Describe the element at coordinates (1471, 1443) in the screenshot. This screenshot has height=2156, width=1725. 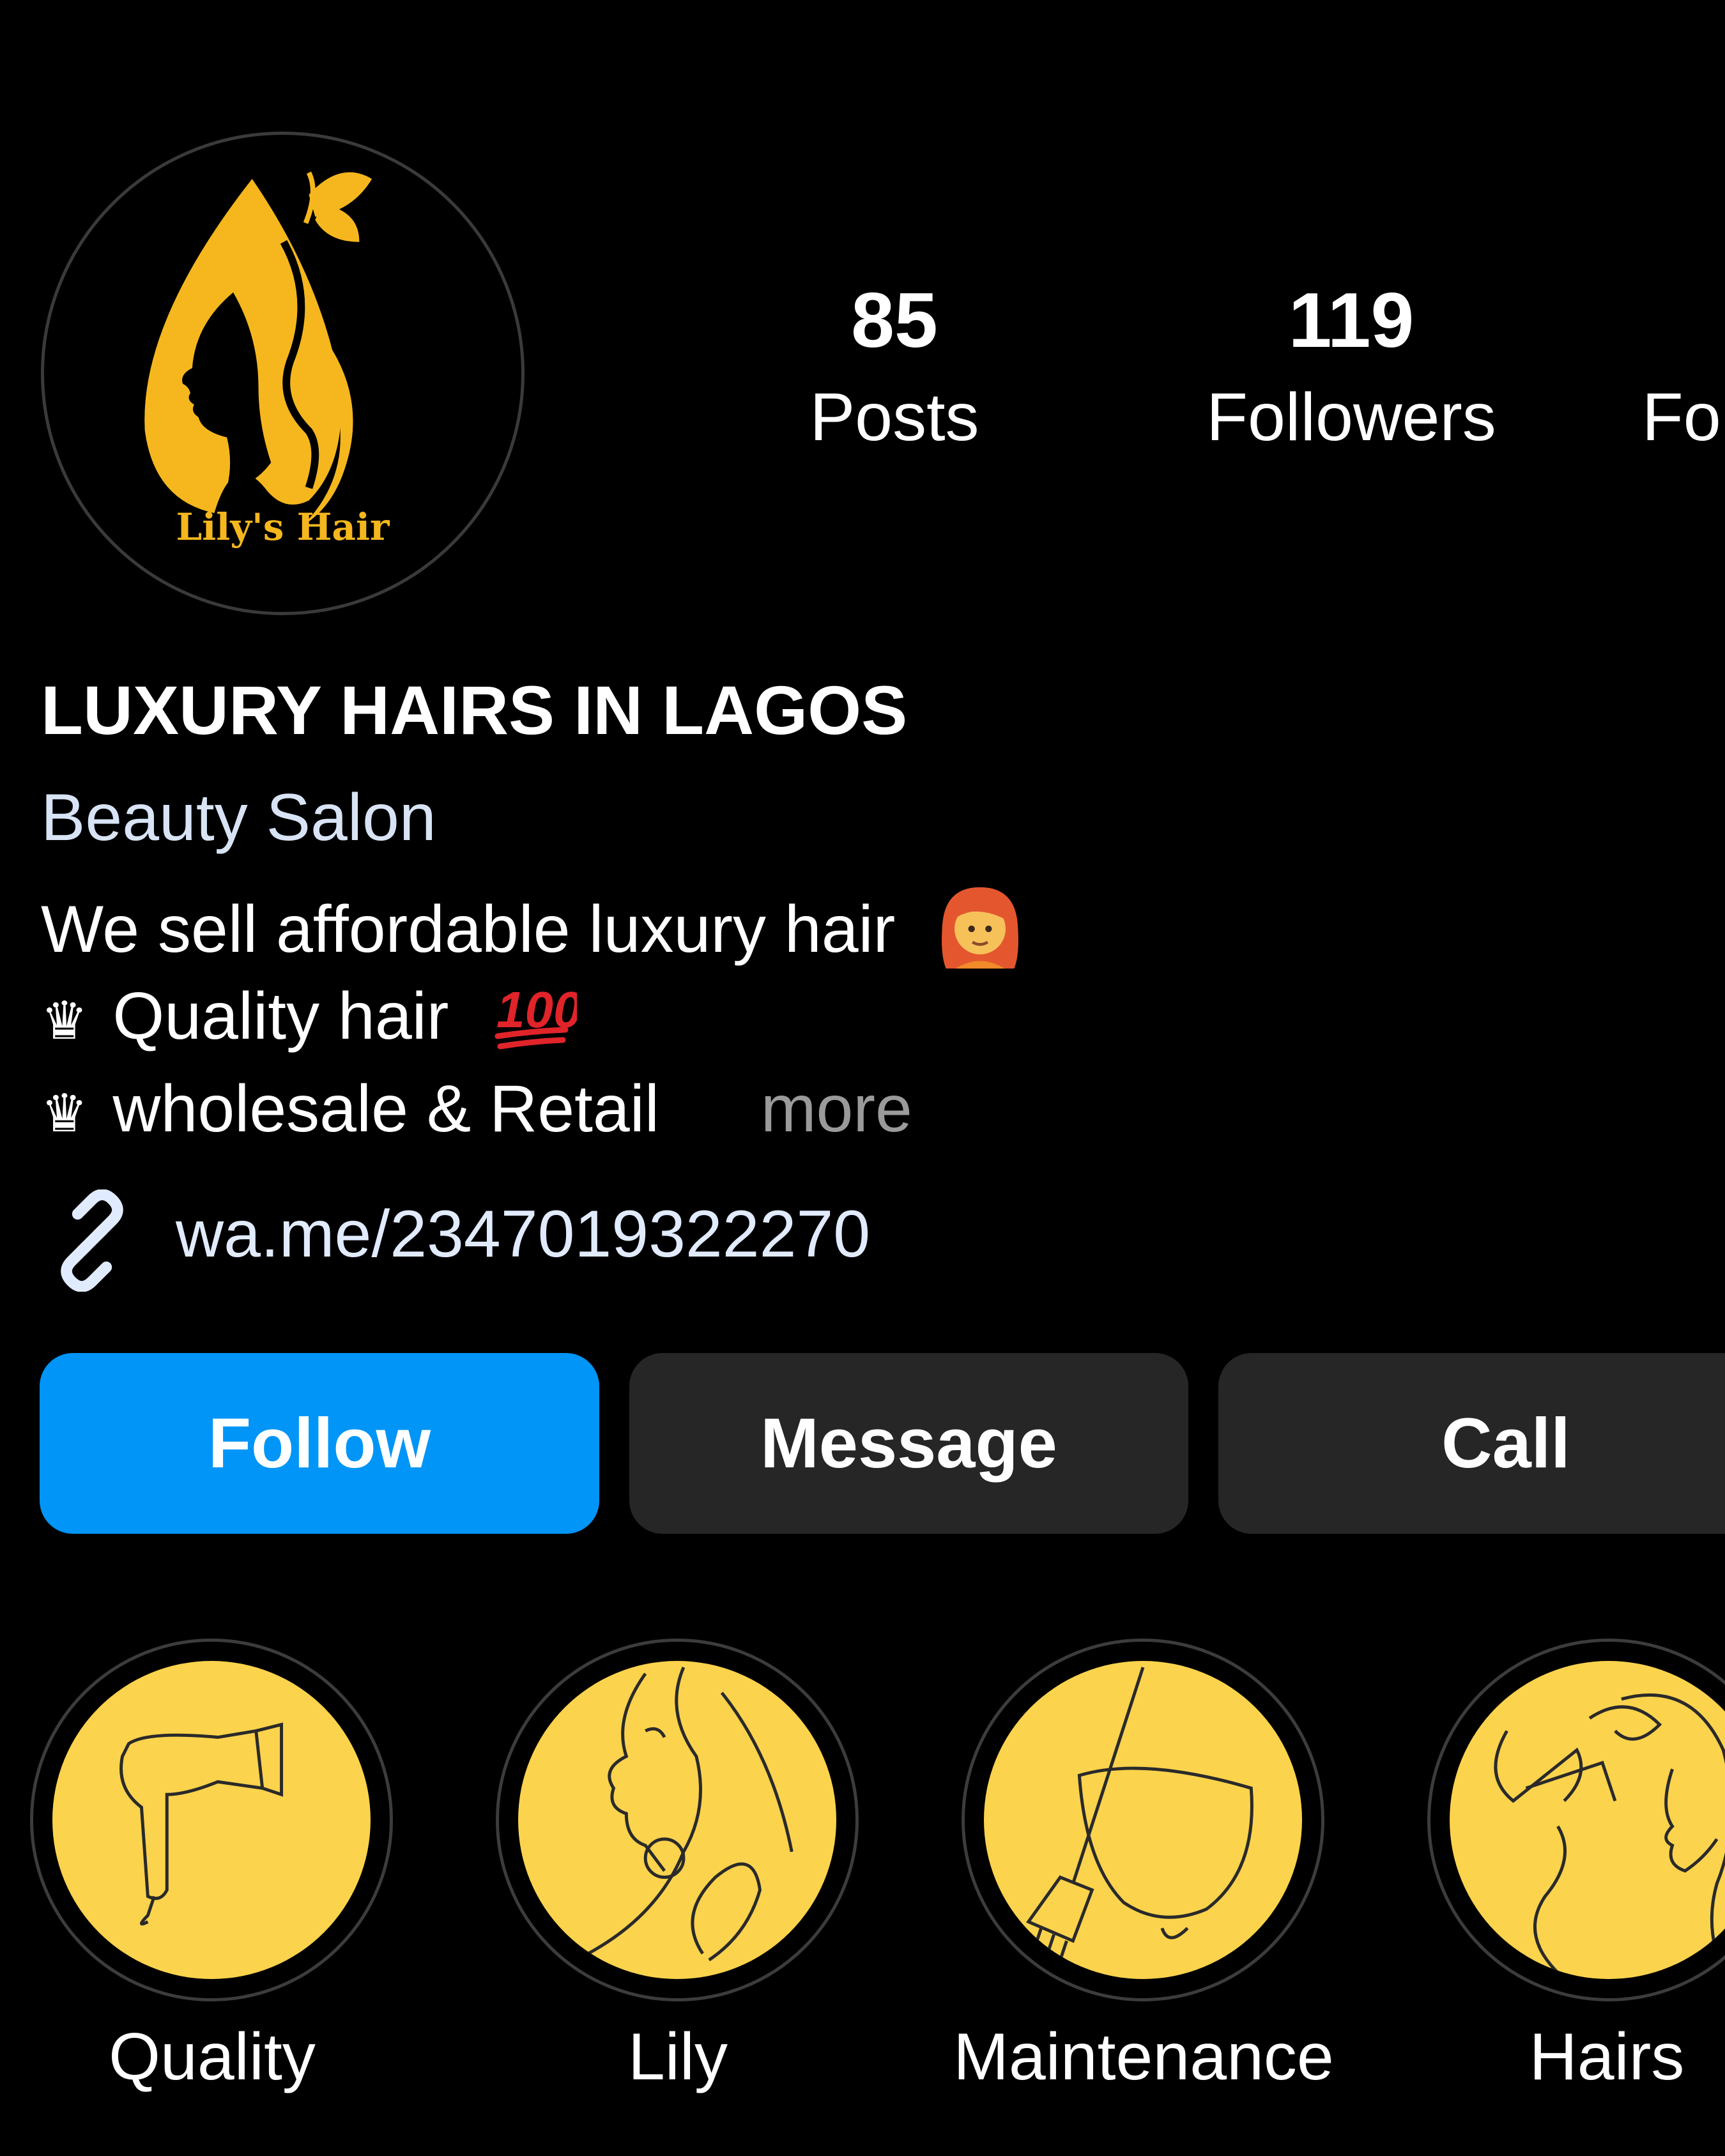
I see `call-button: Call` at that location.